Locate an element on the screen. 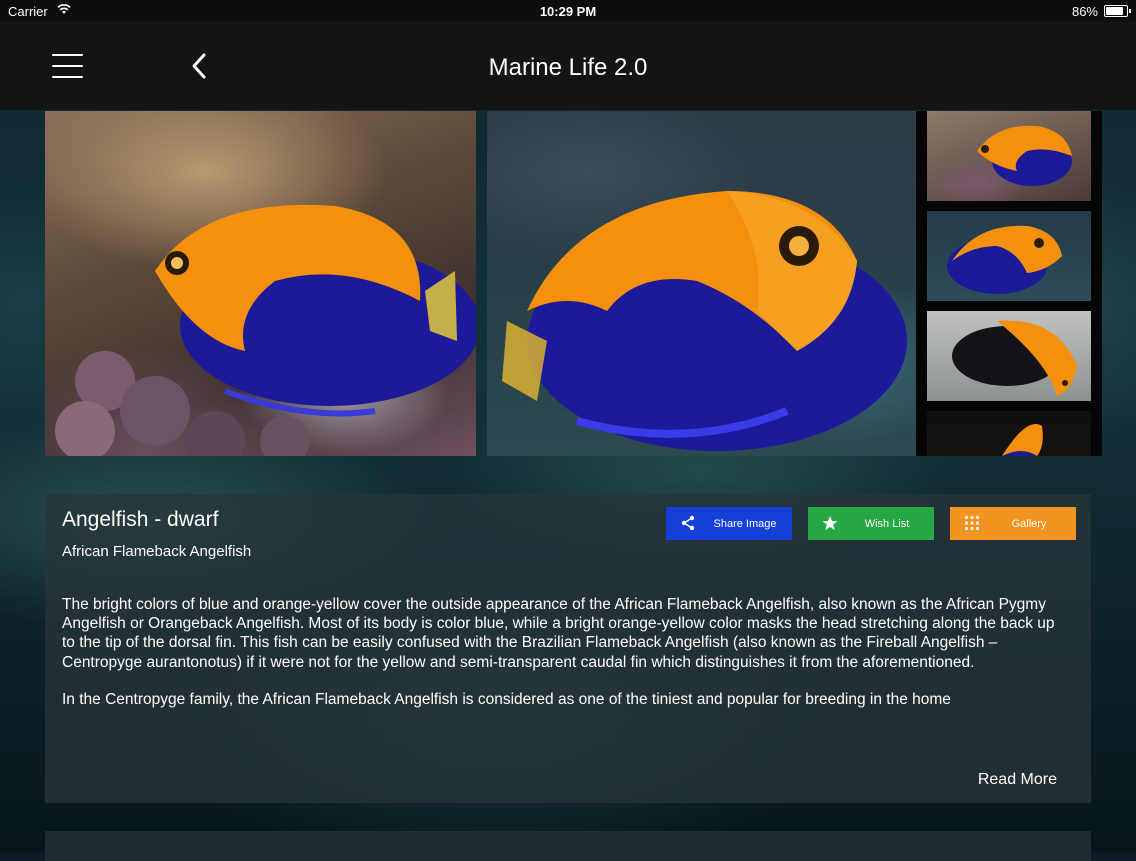  page-title: Marine Life 2.0 is located at coordinates (568, 67).